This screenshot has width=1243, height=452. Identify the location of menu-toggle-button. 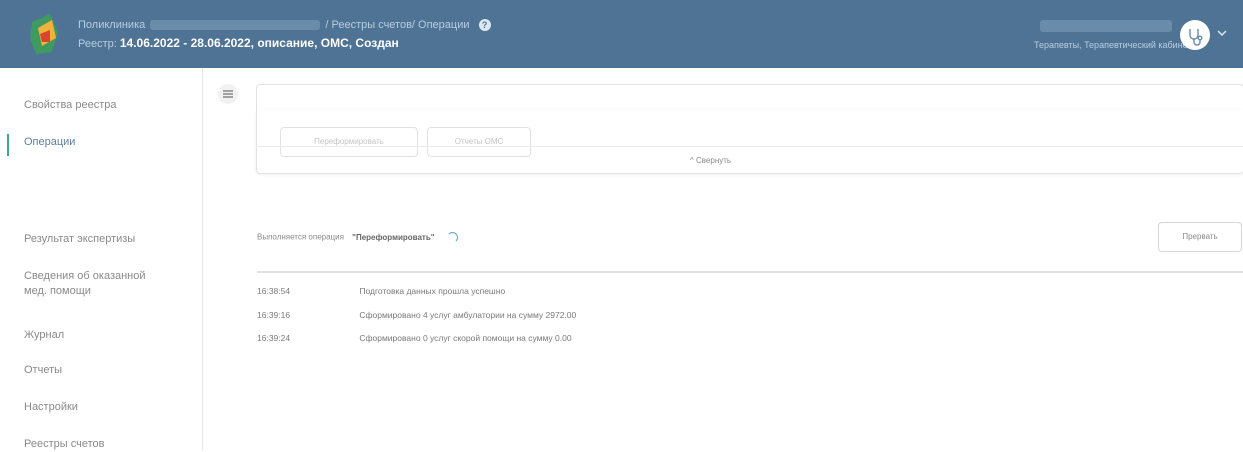
(228, 94).